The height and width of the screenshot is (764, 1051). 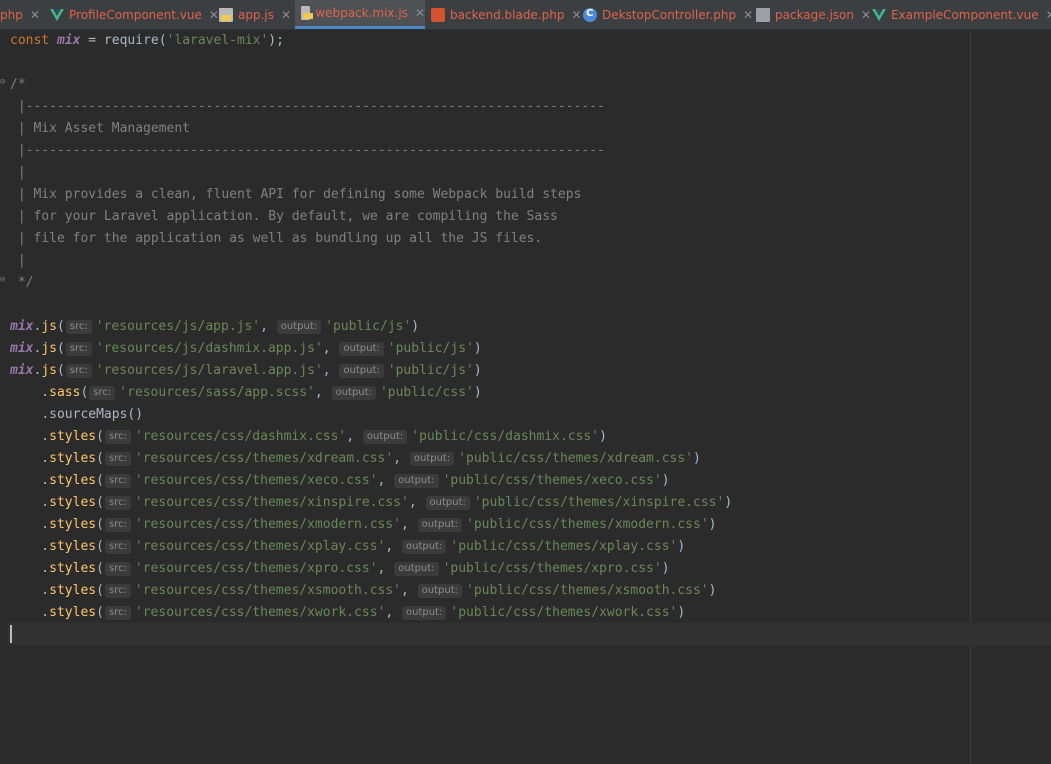 I want to click on tab-dekstop-controller: DekstopController.php ✕, so click(x=665, y=14).